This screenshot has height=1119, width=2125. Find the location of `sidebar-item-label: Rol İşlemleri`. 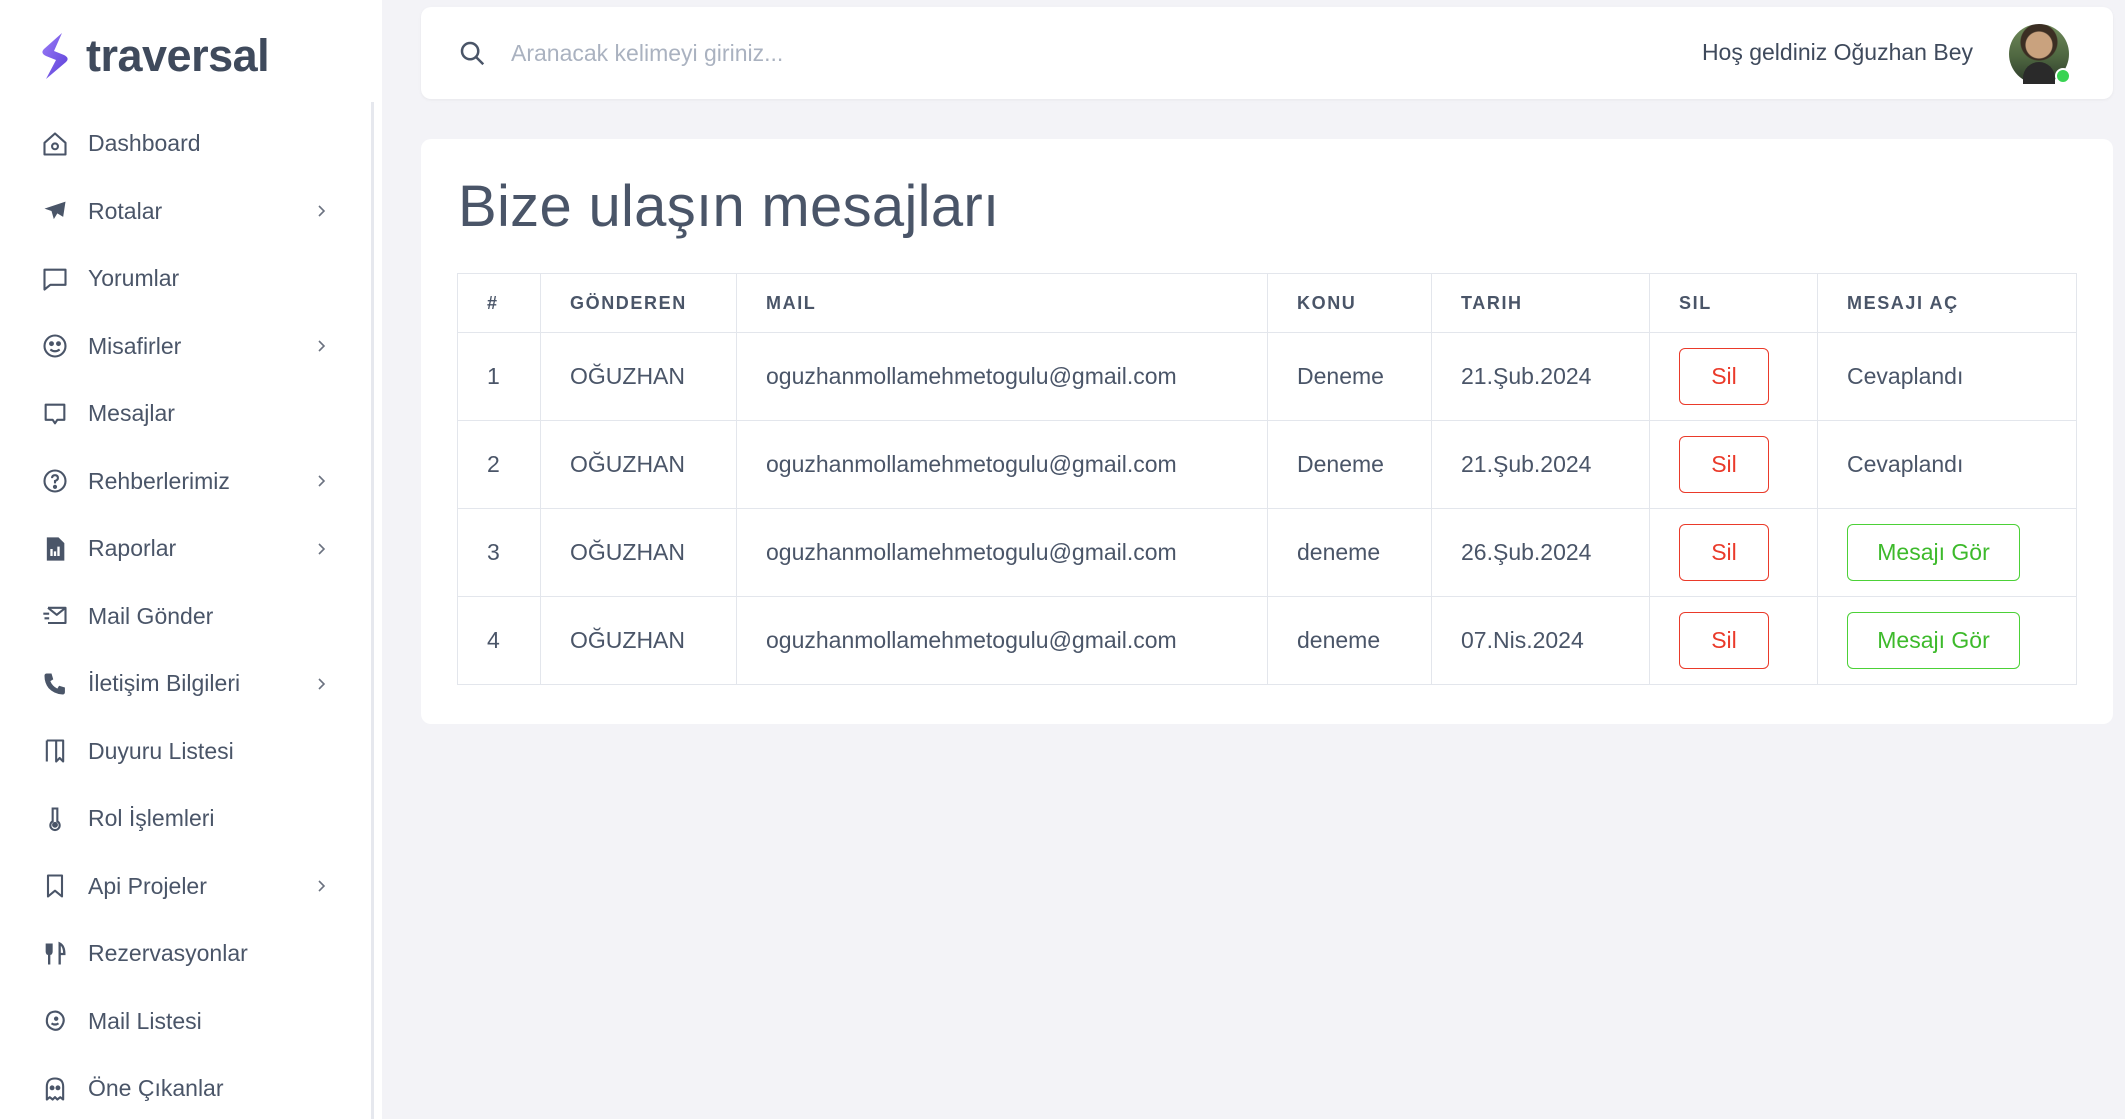

sidebar-item-label: Rol İşlemleri is located at coordinates (151, 818).